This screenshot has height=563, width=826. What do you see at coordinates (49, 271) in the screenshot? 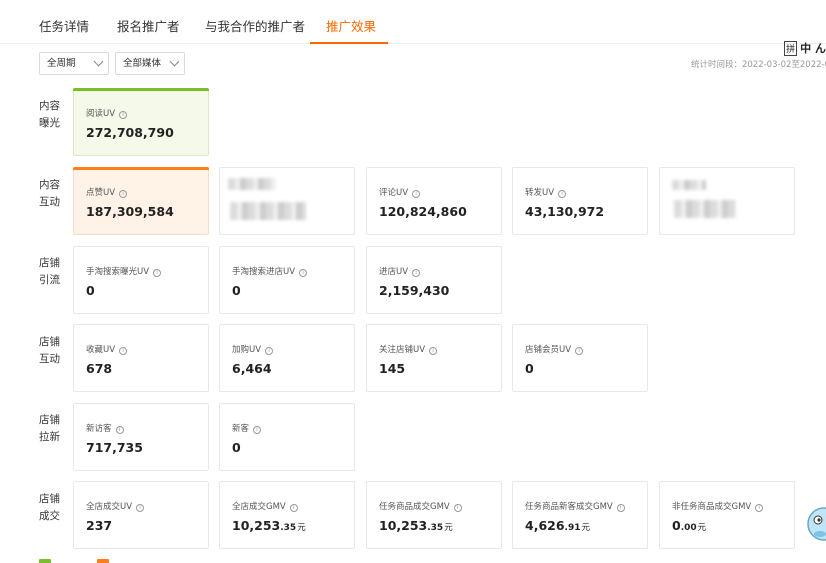
I see `row-label-store-traffic: 店铺引流` at bounding box center [49, 271].